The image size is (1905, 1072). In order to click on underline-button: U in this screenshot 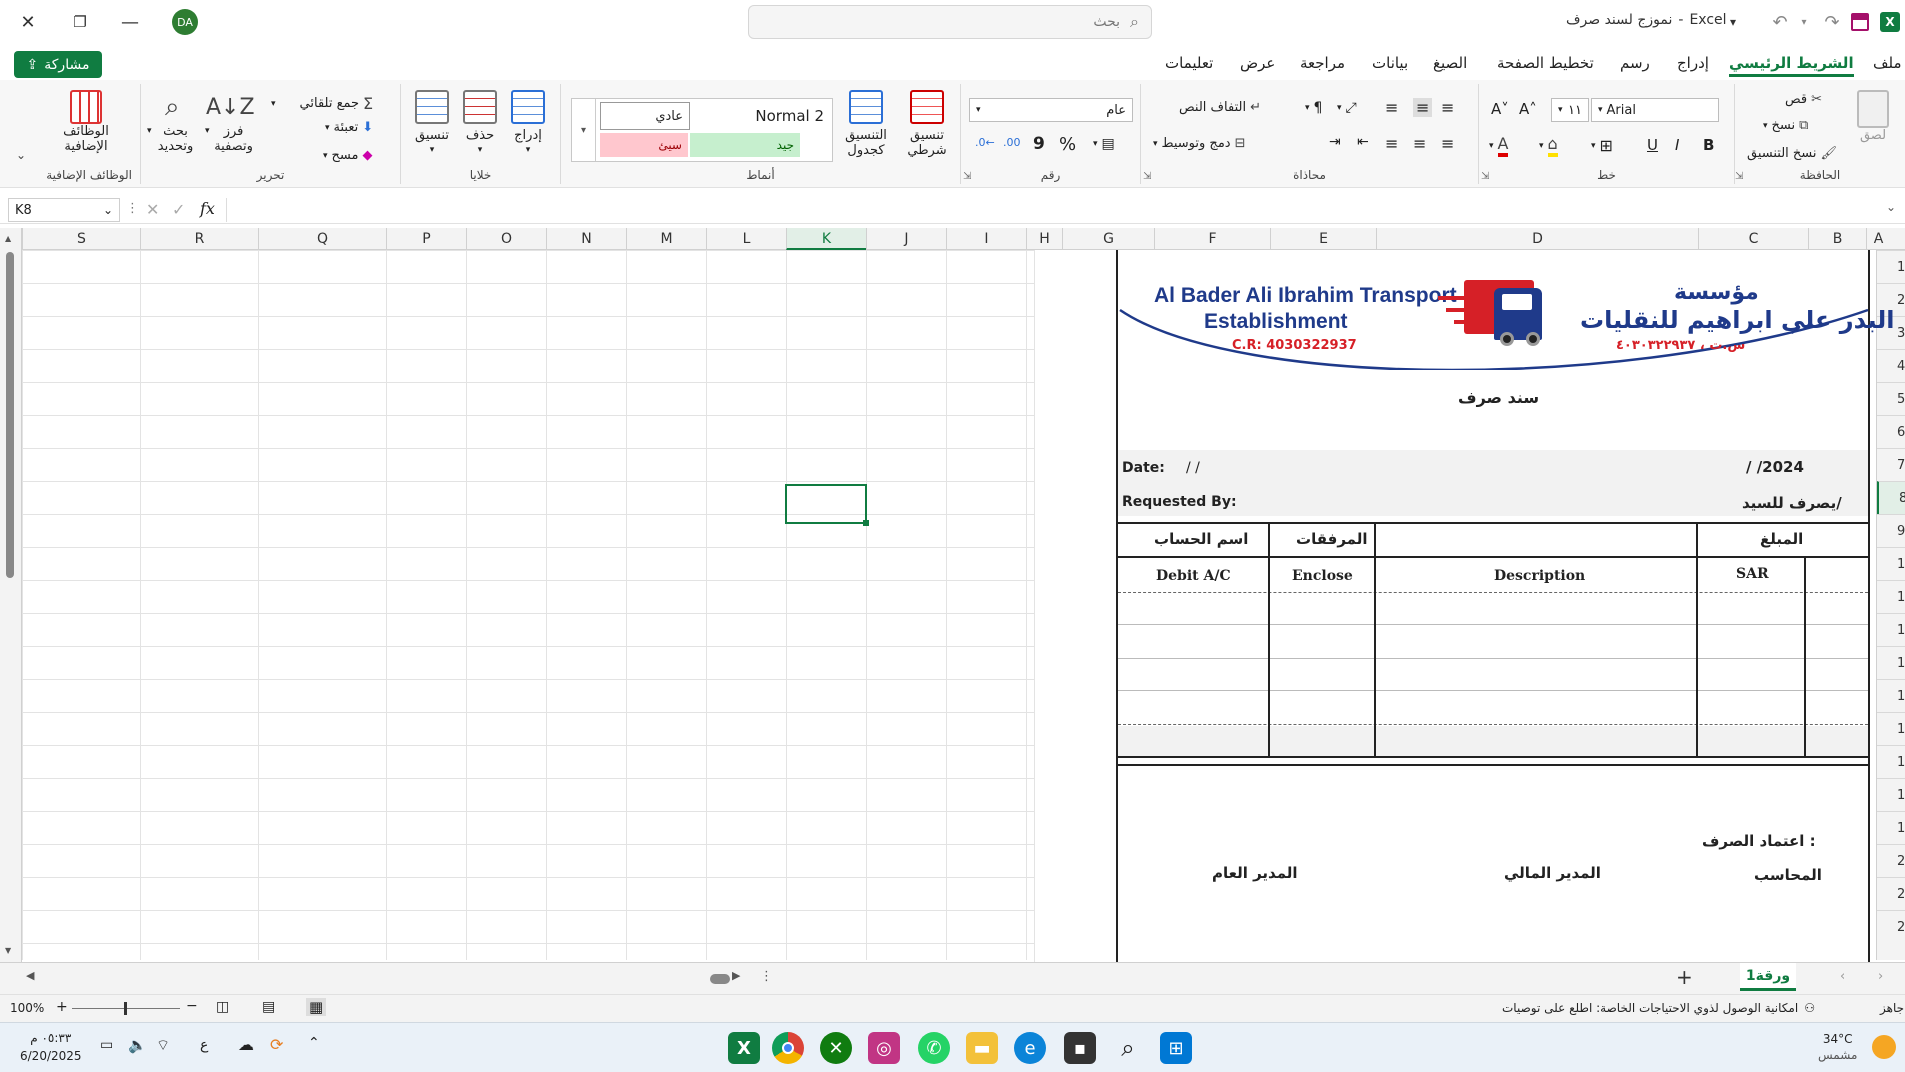, I will do `click(1652, 145)`.